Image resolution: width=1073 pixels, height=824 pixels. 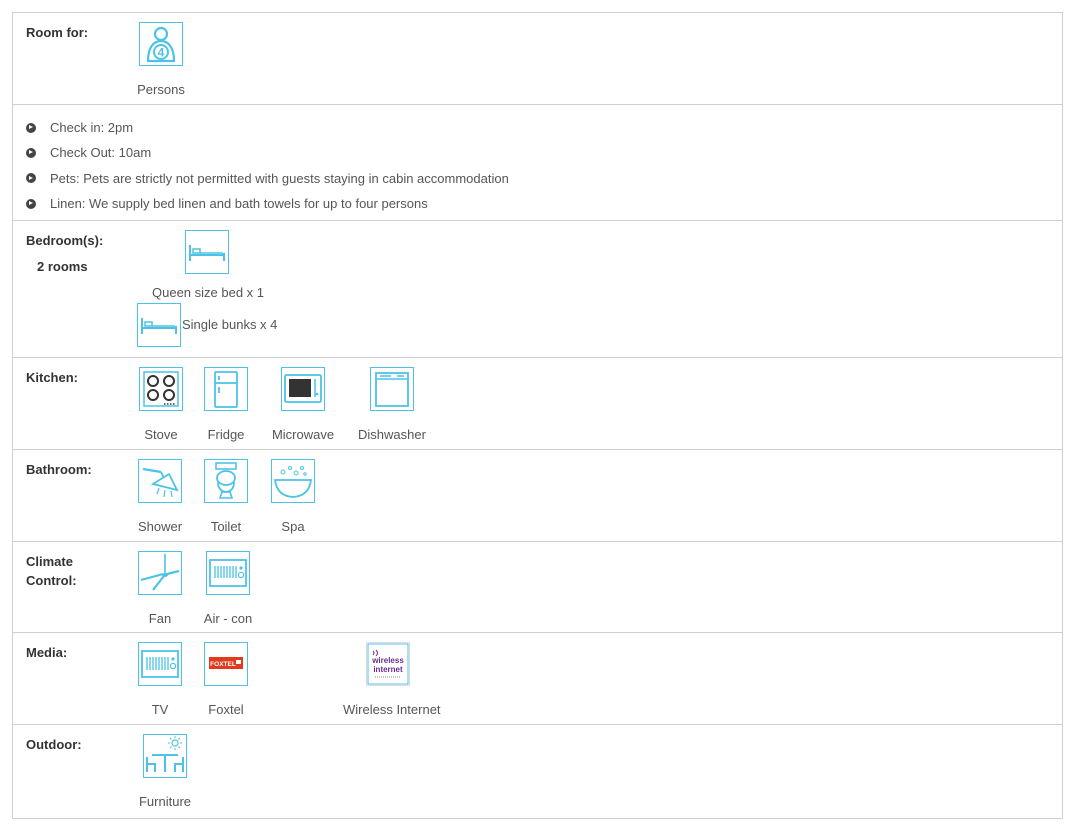 What do you see at coordinates (537, 59) in the screenshot?
I see `row-room-for: Room for: 4 Persons` at bounding box center [537, 59].